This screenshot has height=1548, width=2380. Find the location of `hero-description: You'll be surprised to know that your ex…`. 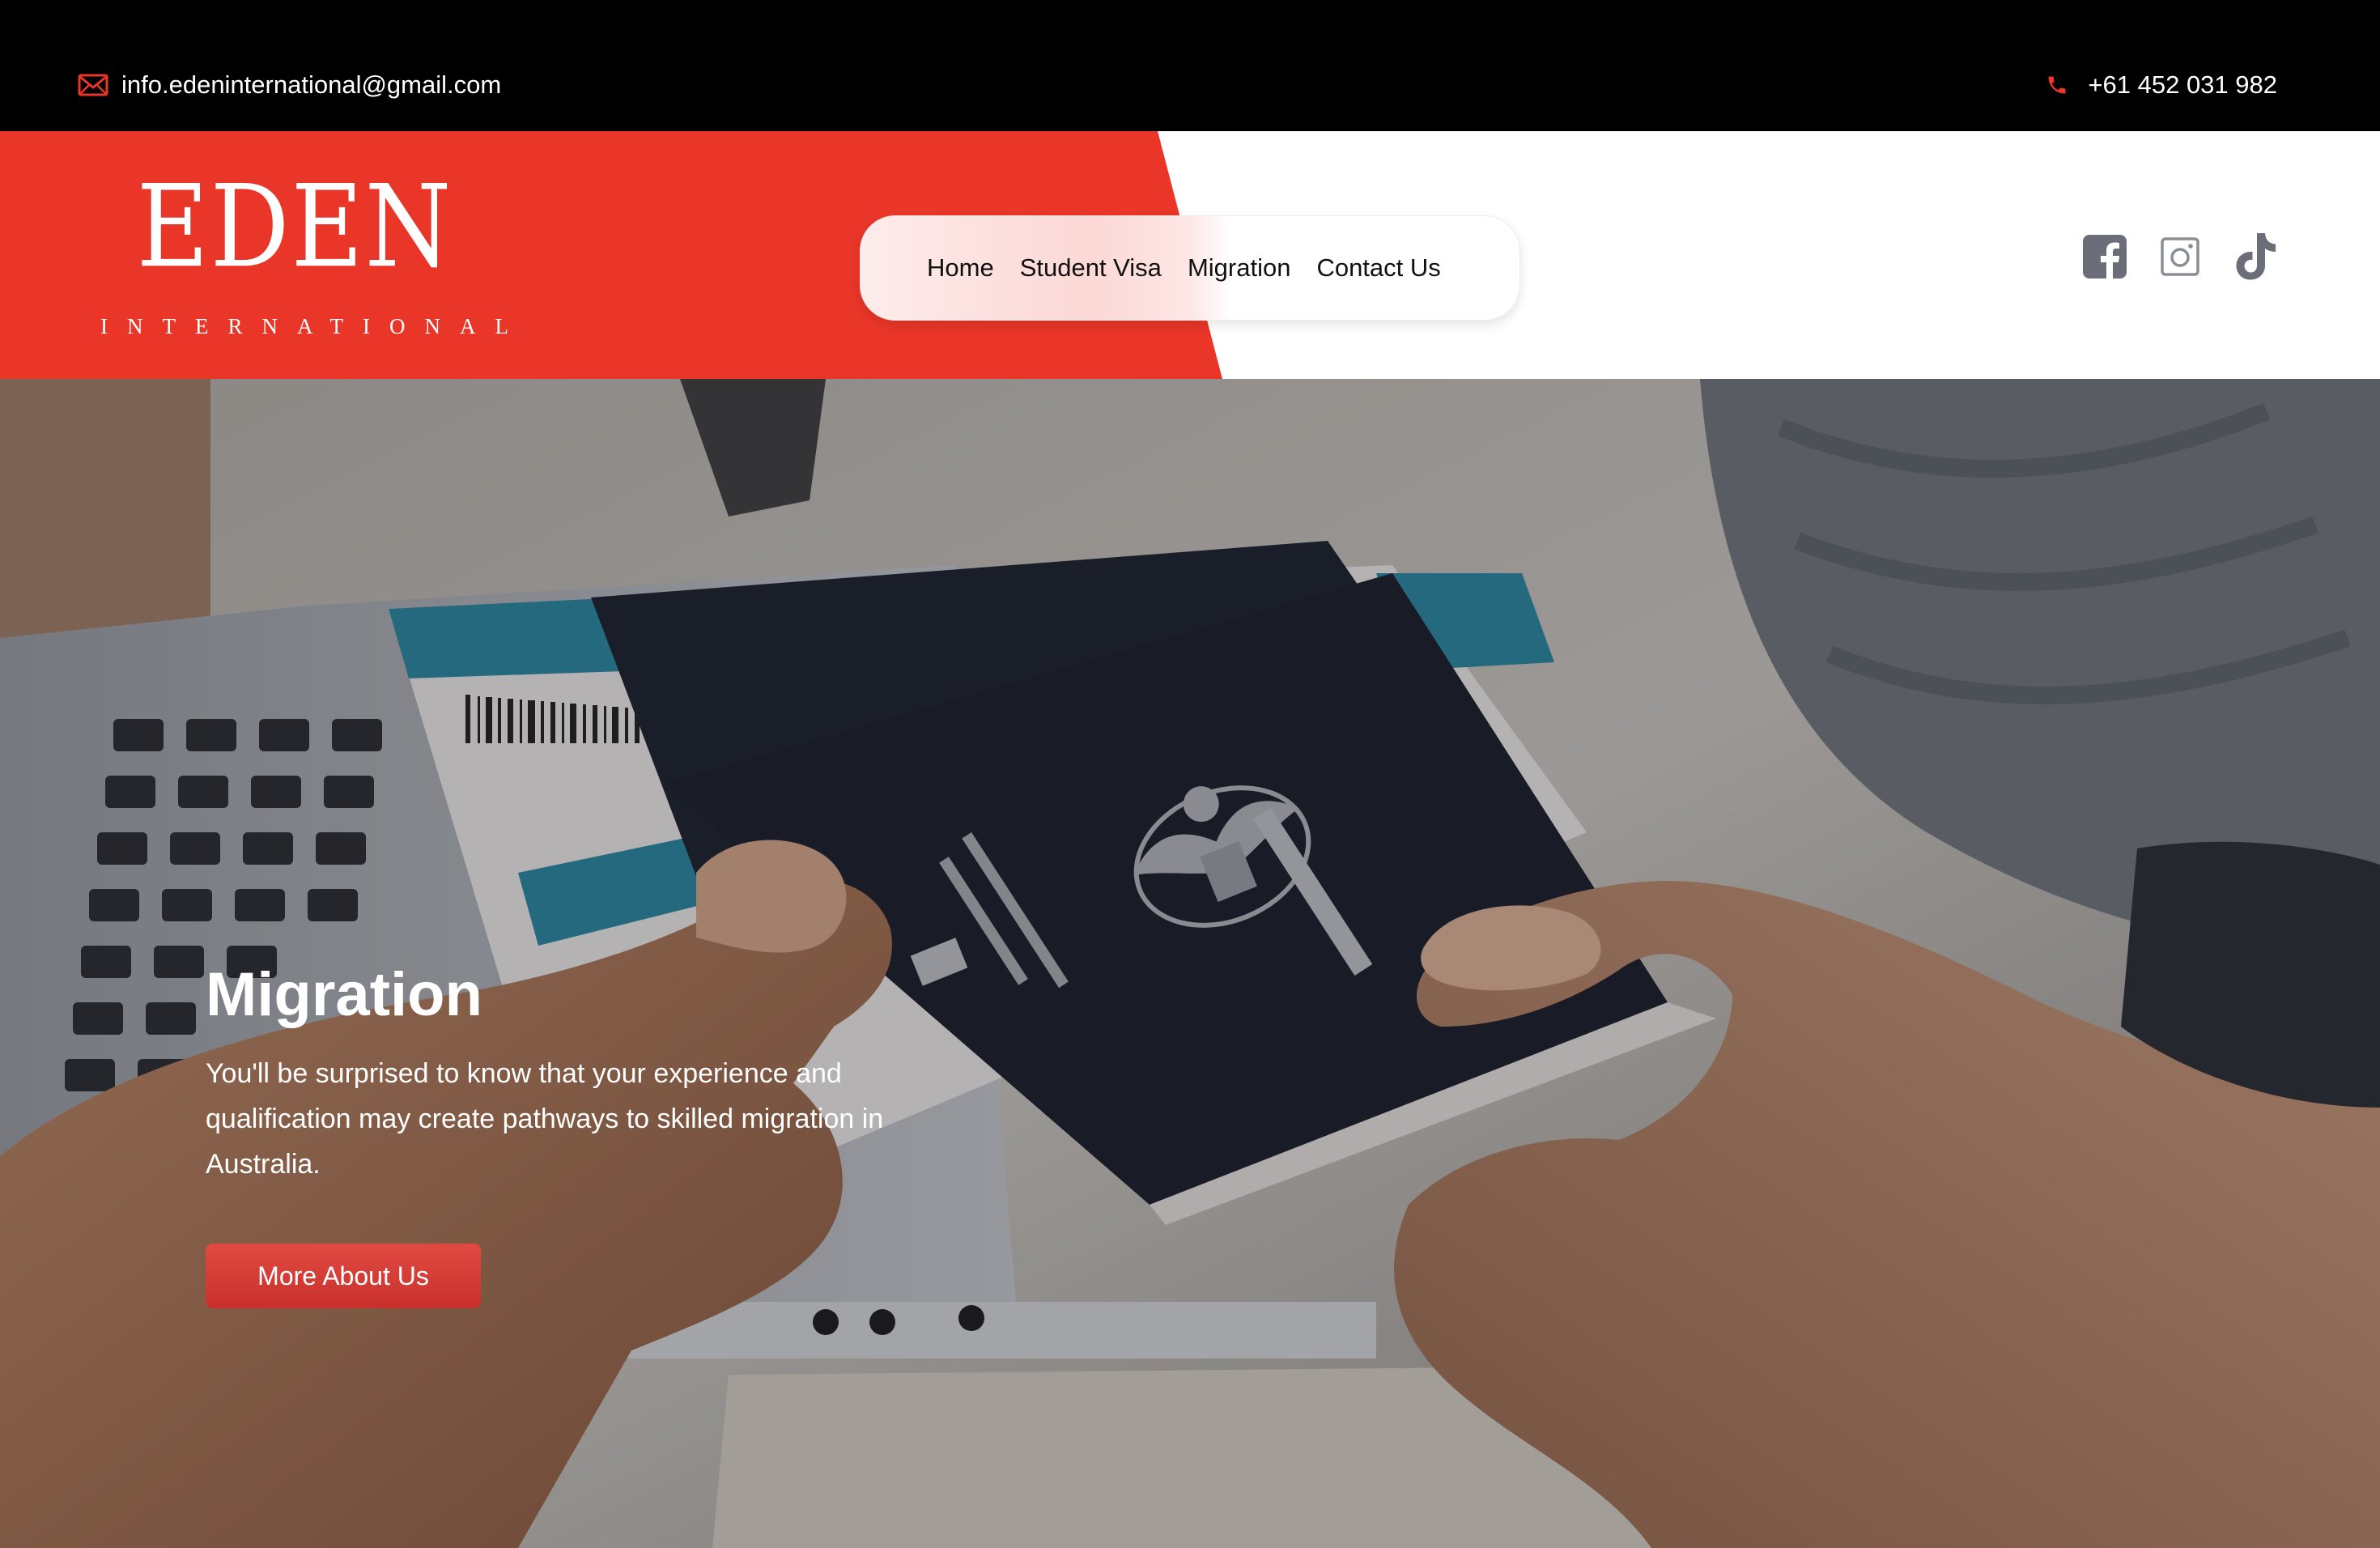

hero-description: You'll be surprised to know that your ex… is located at coordinates (545, 1119).